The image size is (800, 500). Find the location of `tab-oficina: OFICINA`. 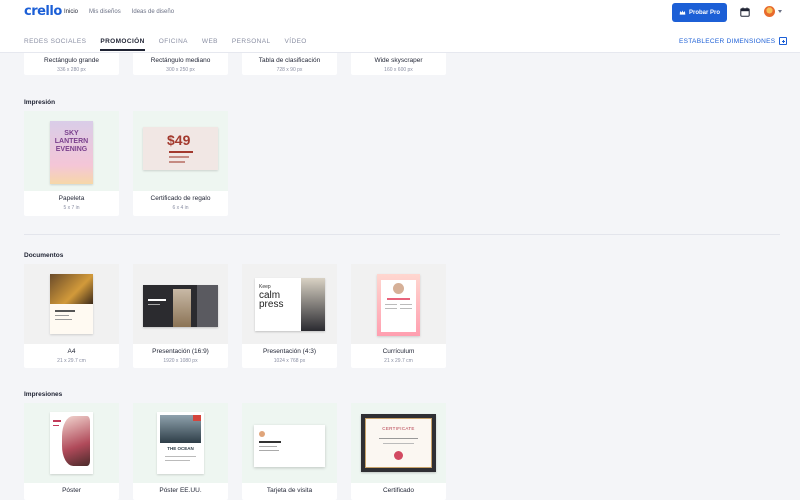

tab-oficina: OFICINA is located at coordinates (173, 44).